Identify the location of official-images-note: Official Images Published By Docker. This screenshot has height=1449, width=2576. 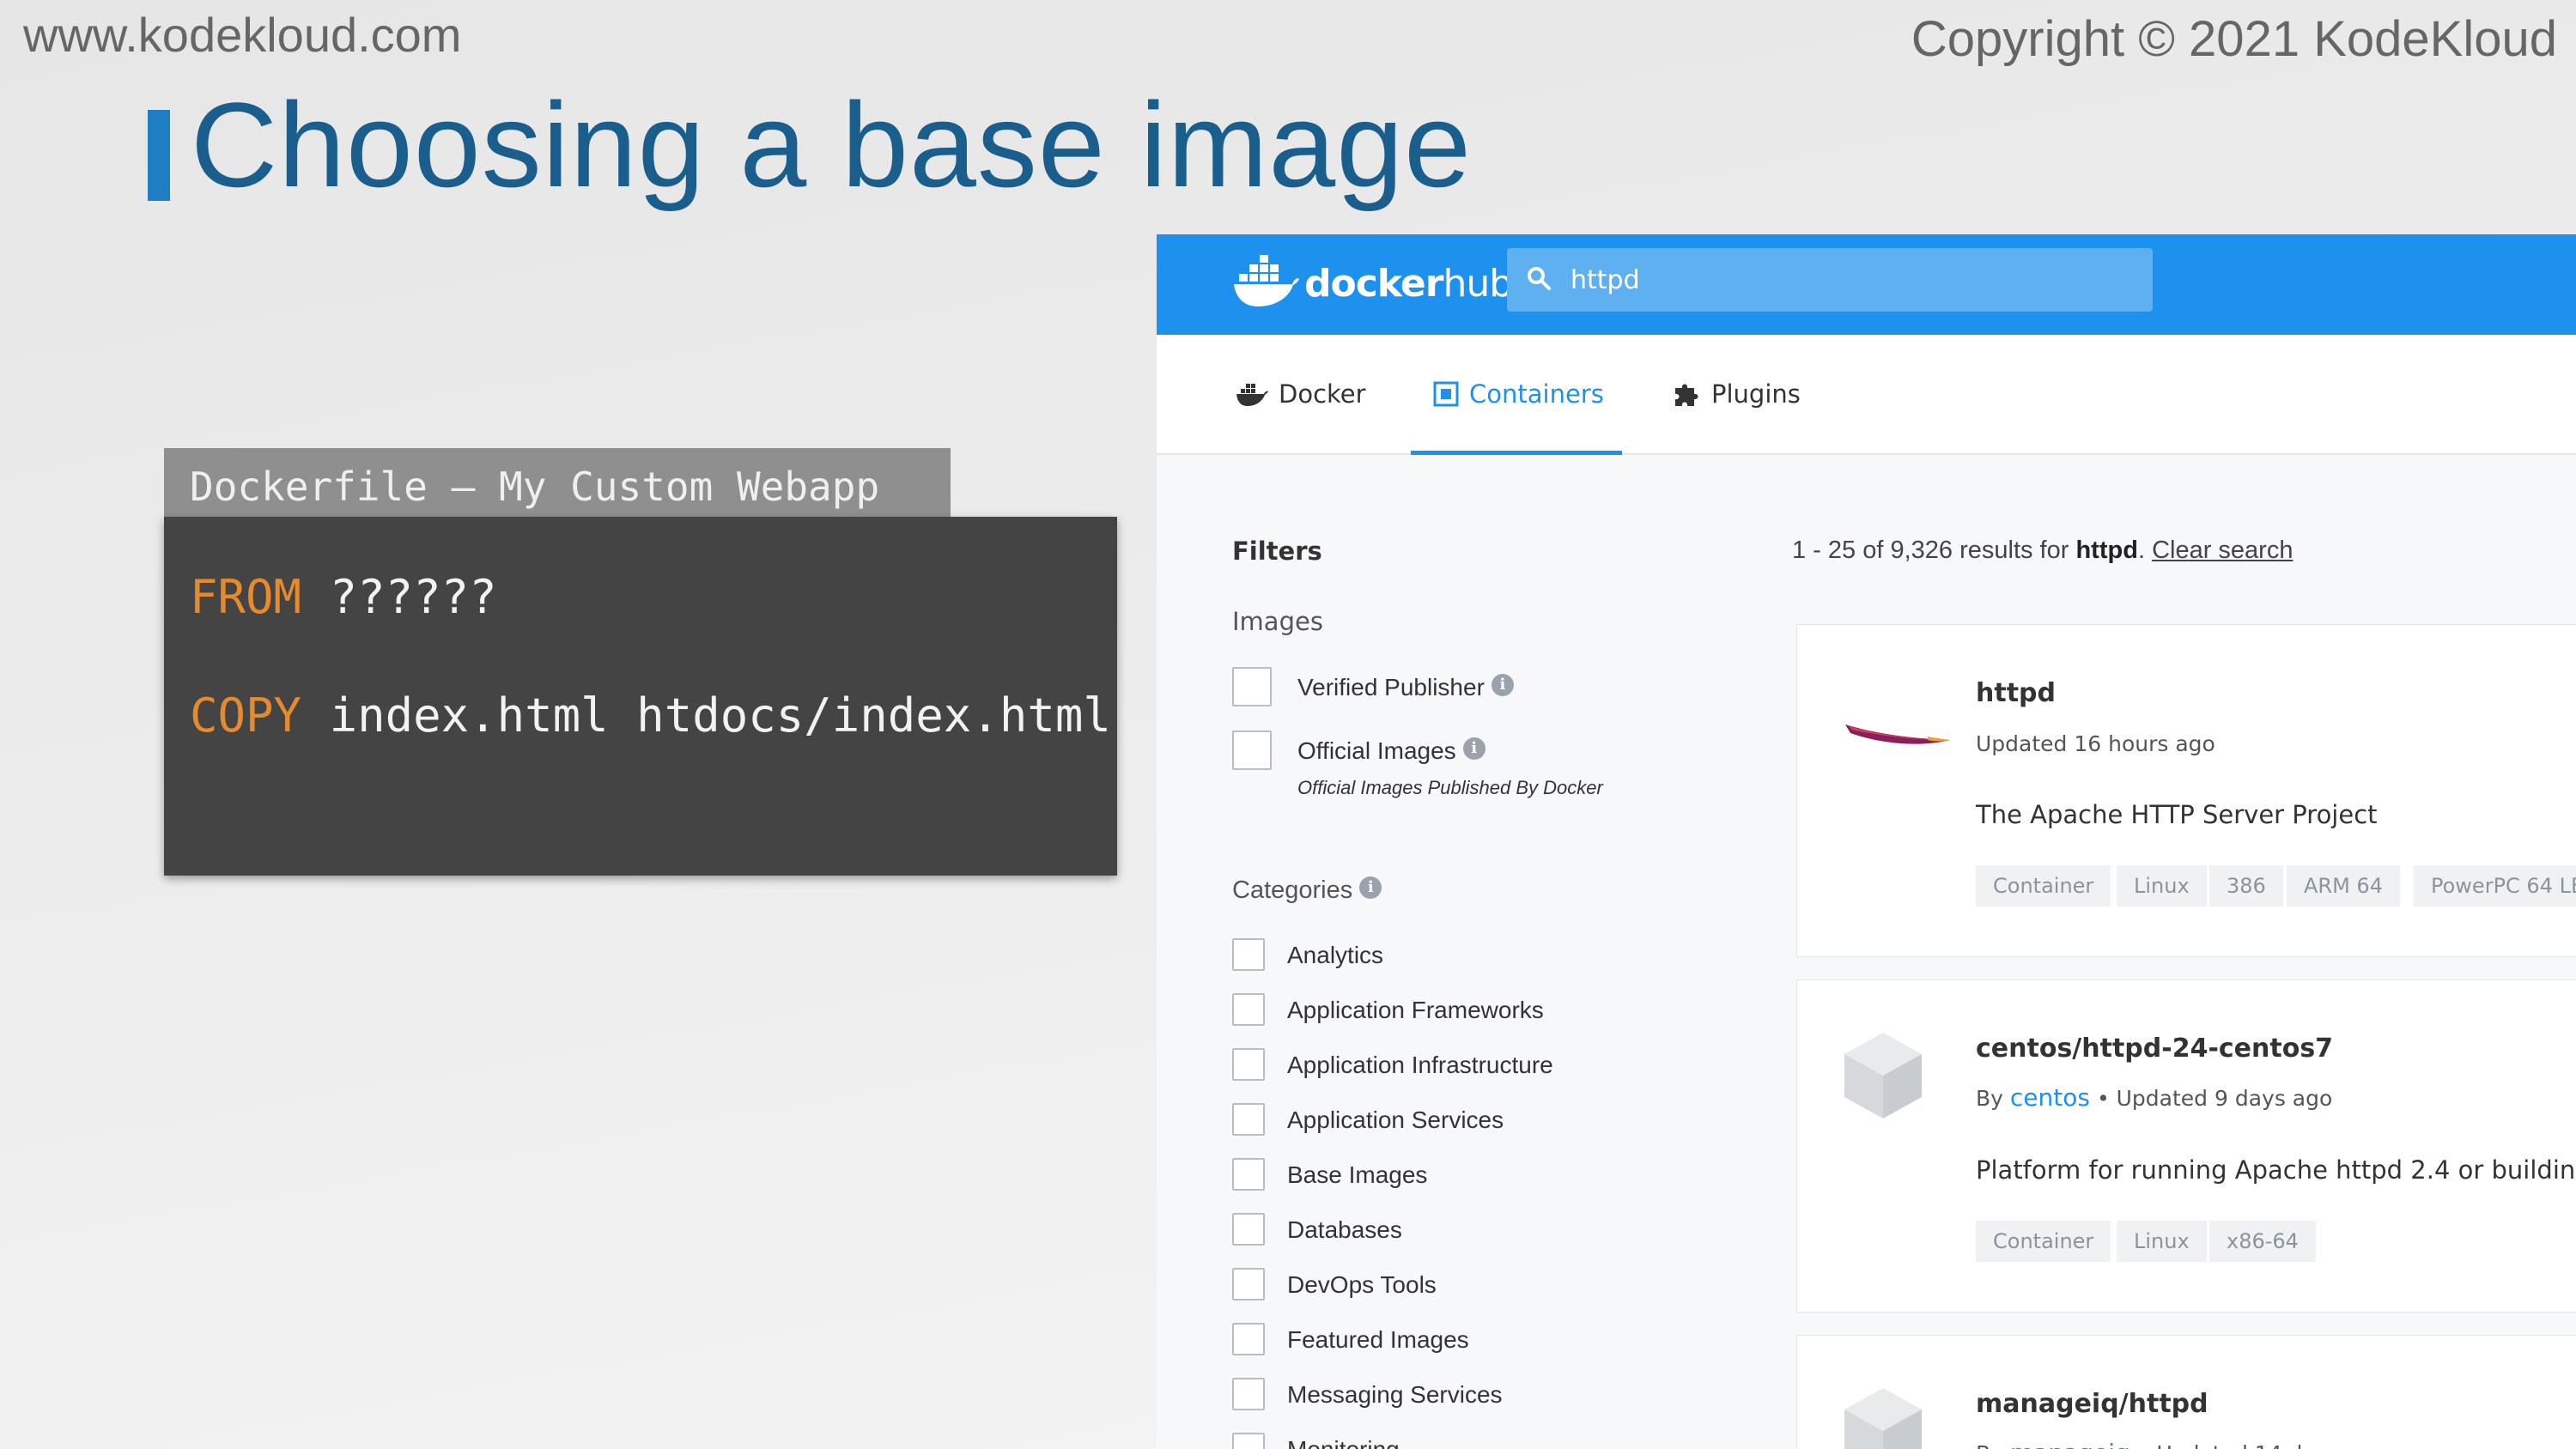
(1450, 787).